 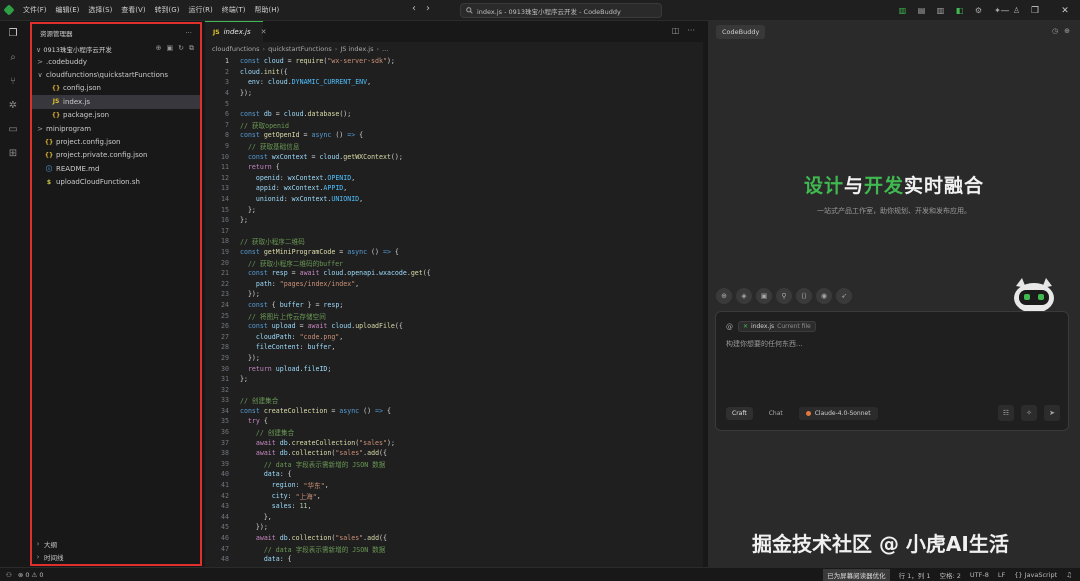 I want to click on tool-deploy-icon: ➶, so click(x=844, y=296).